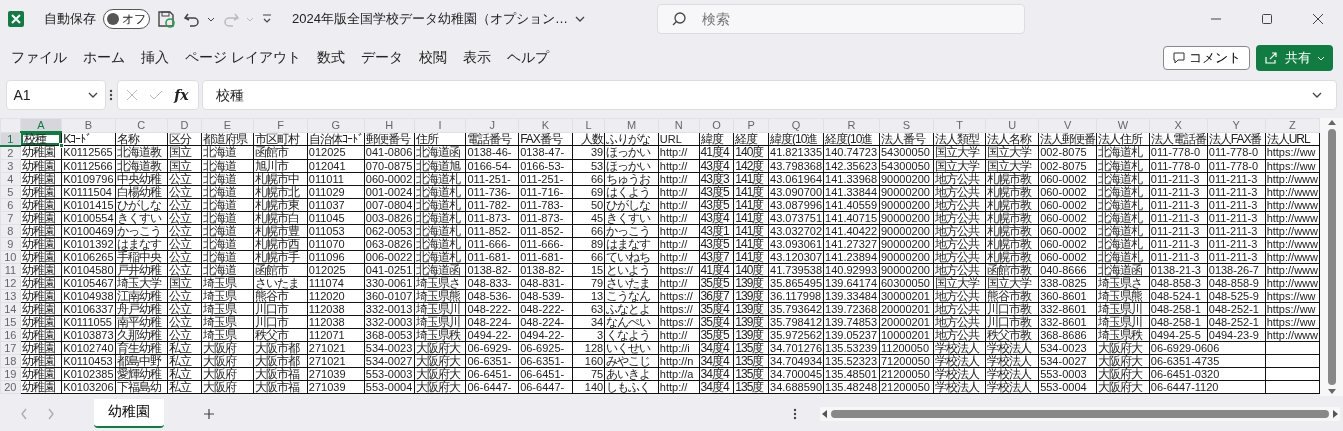  What do you see at coordinates (959, 125) in the screenshot?
I see `column-header: T` at bounding box center [959, 125].